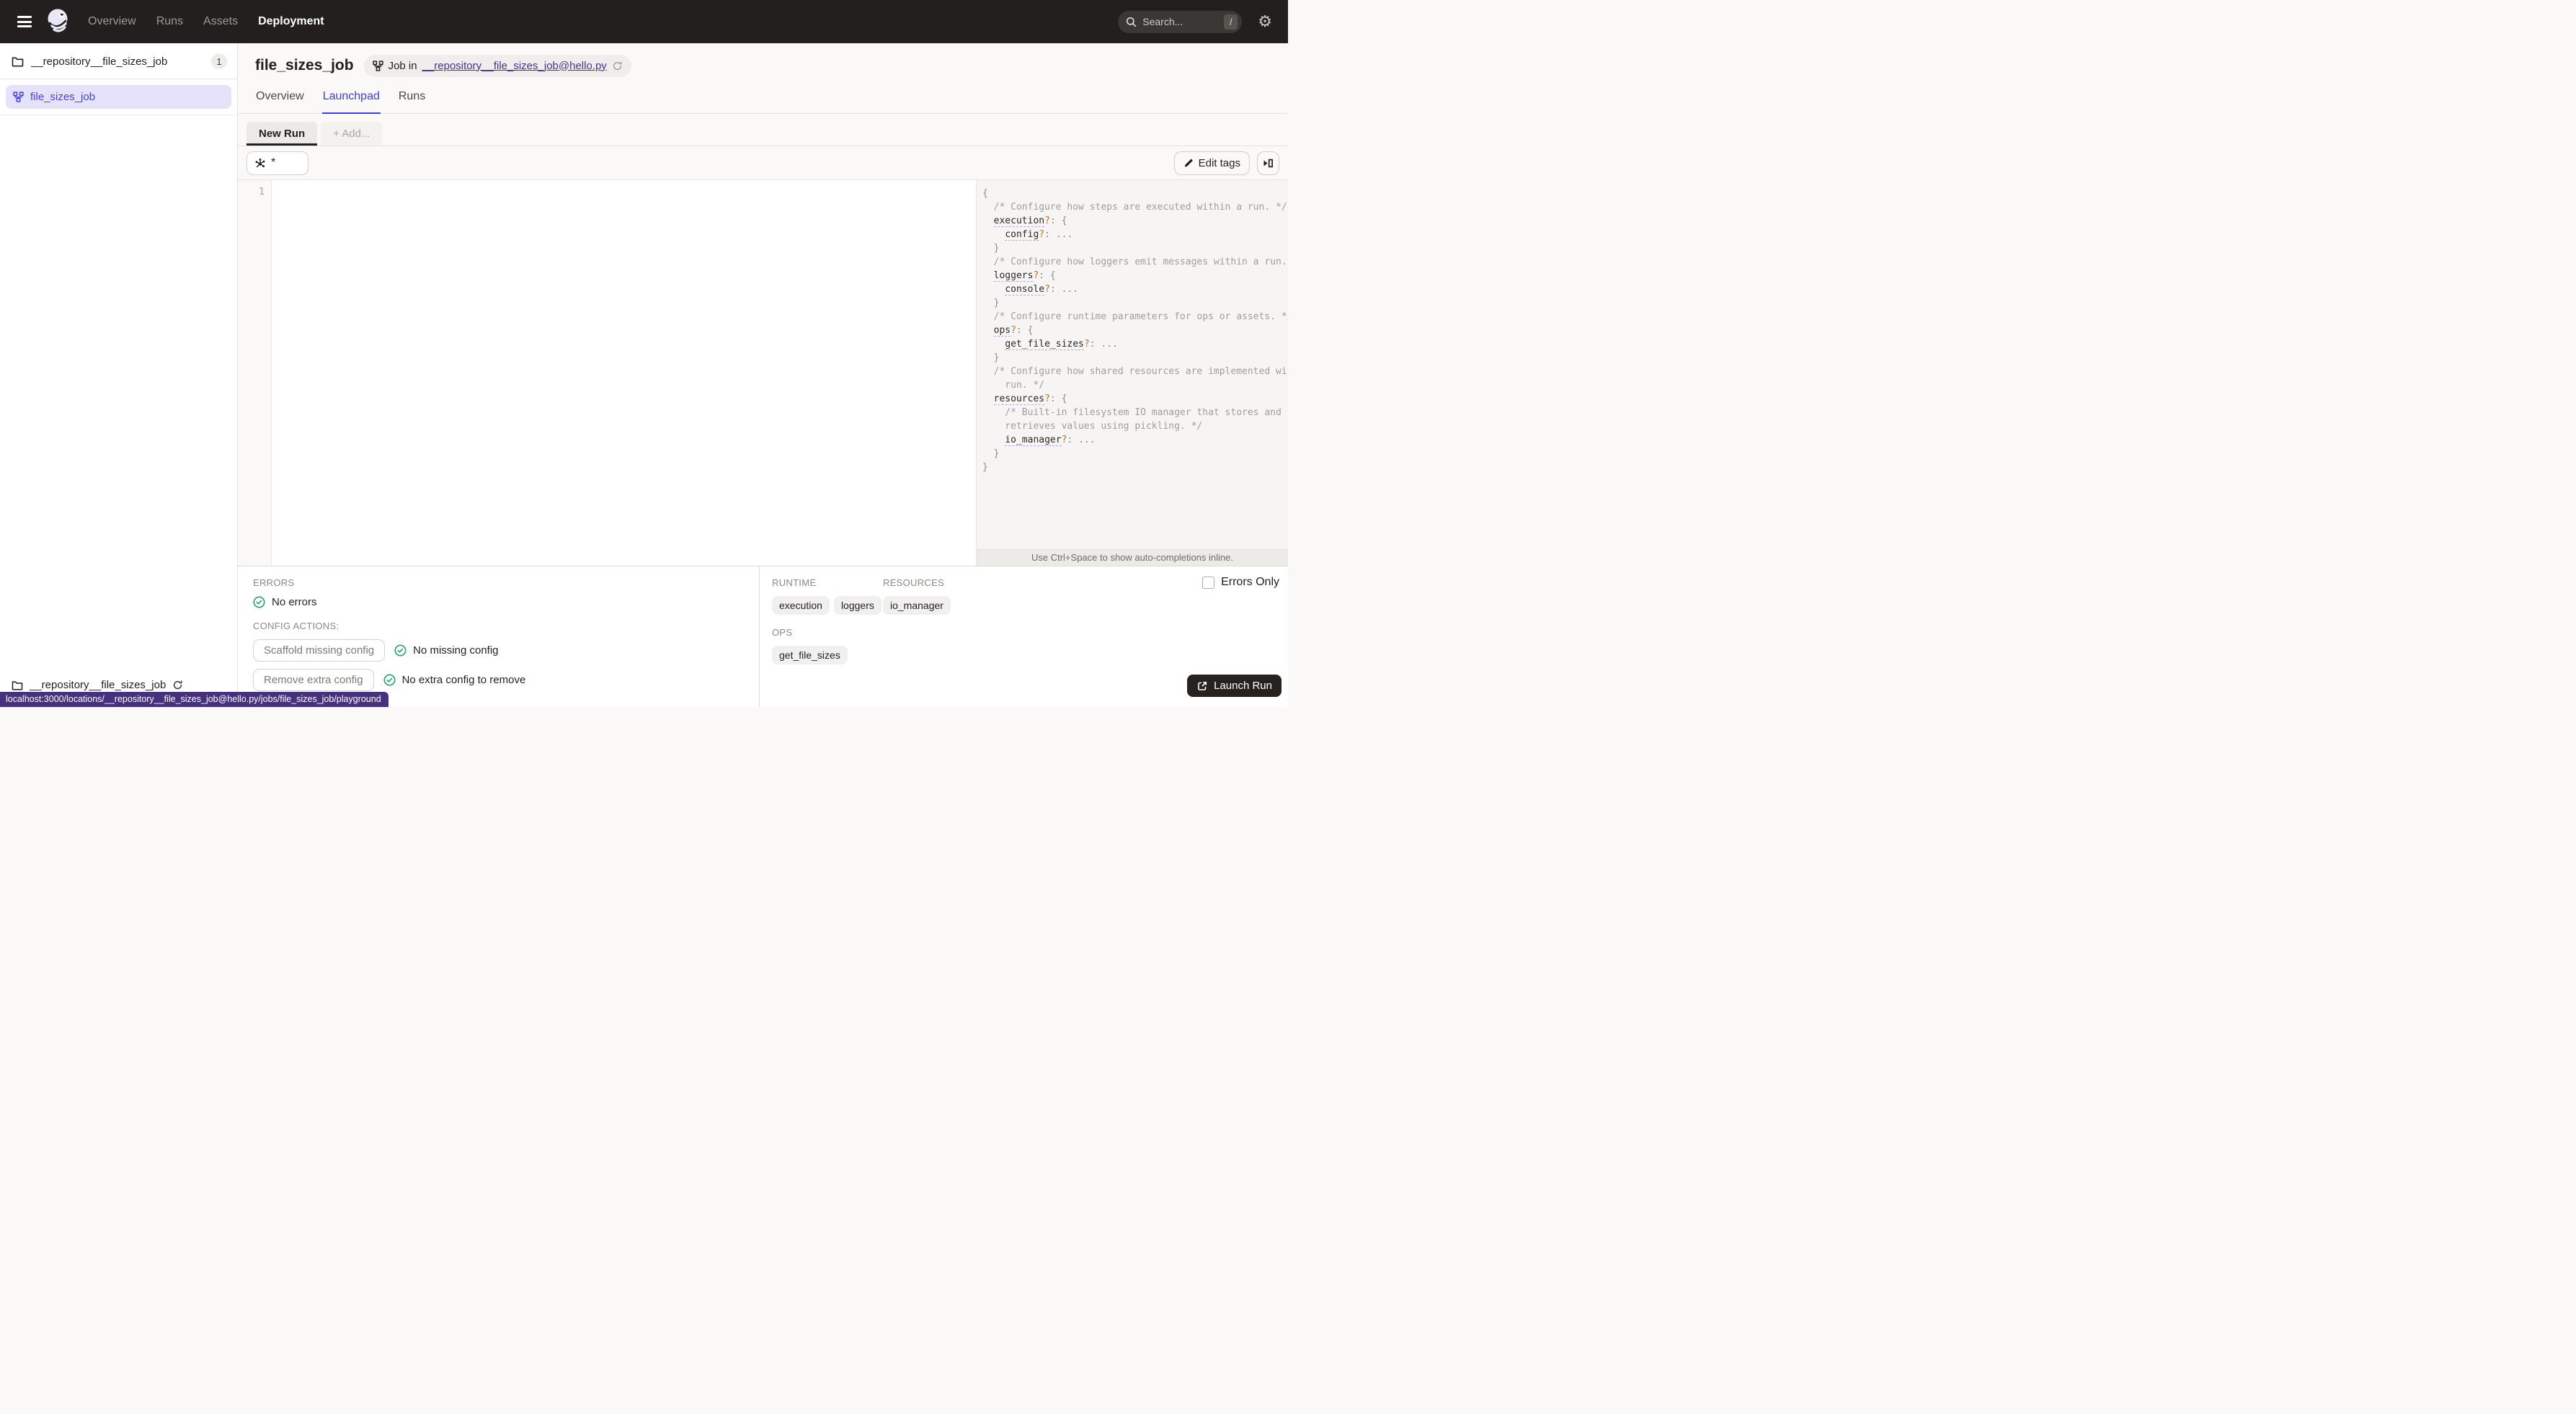  I want to click on resource-tag: io_manager, so click(917, 605).